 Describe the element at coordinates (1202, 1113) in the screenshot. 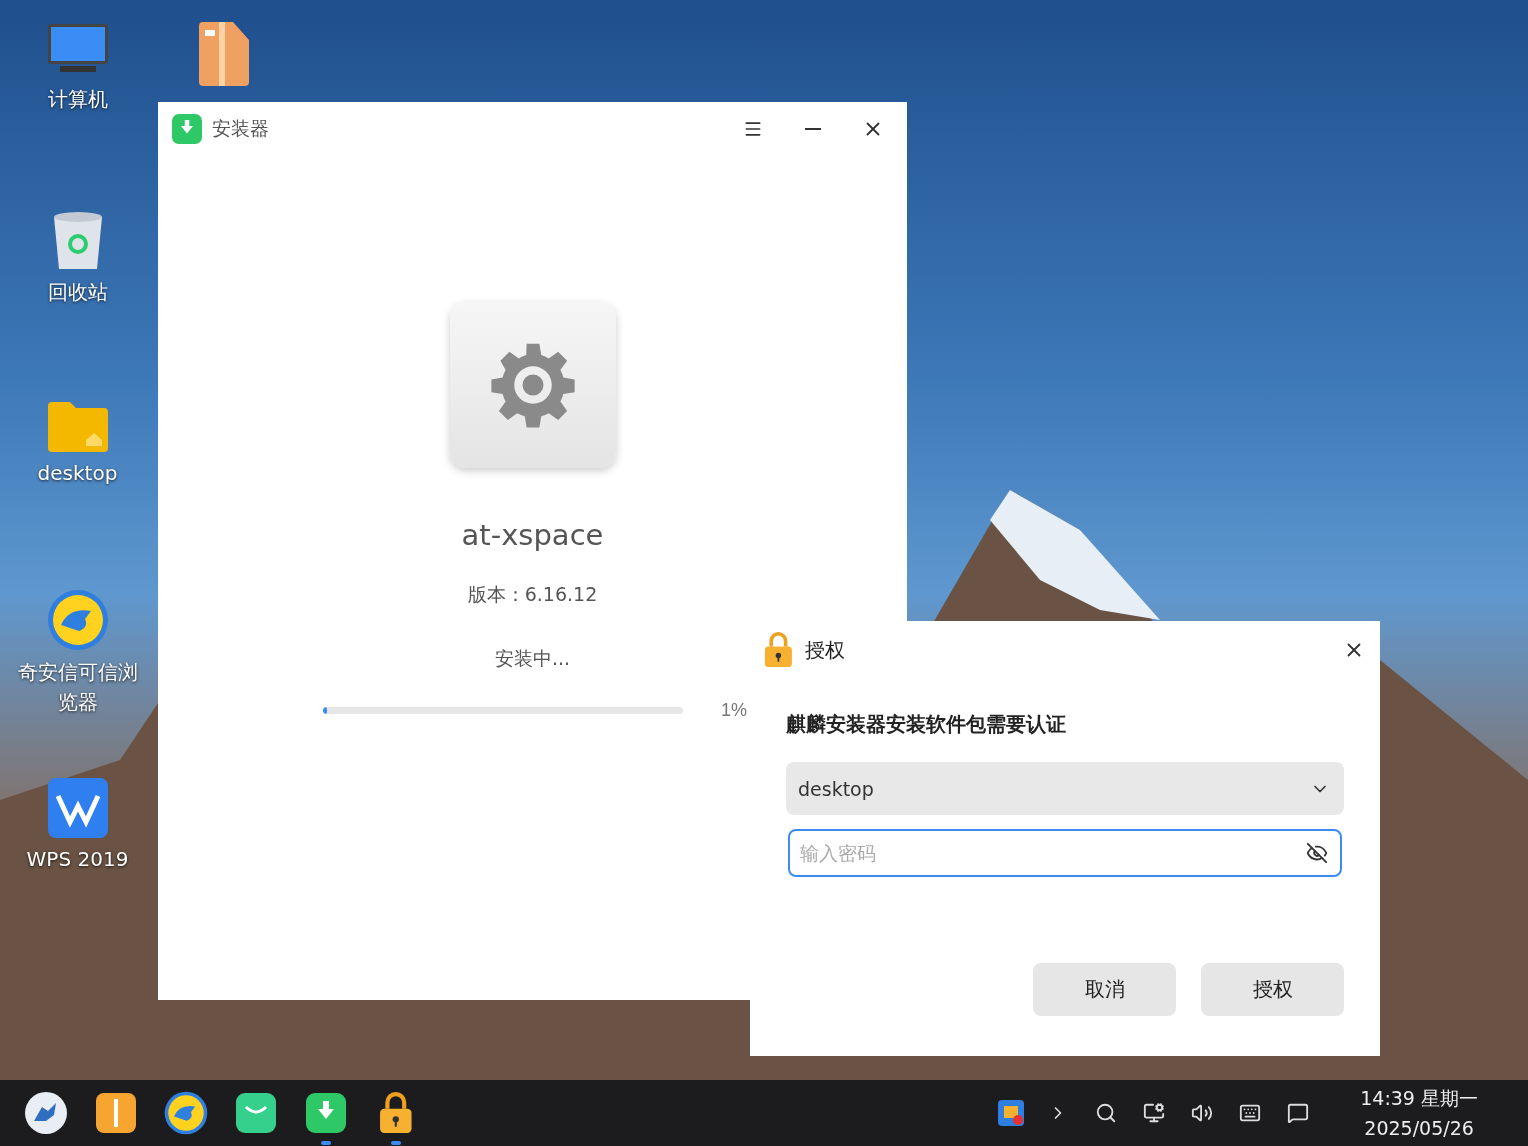

I see `speaker-icon` at that location.